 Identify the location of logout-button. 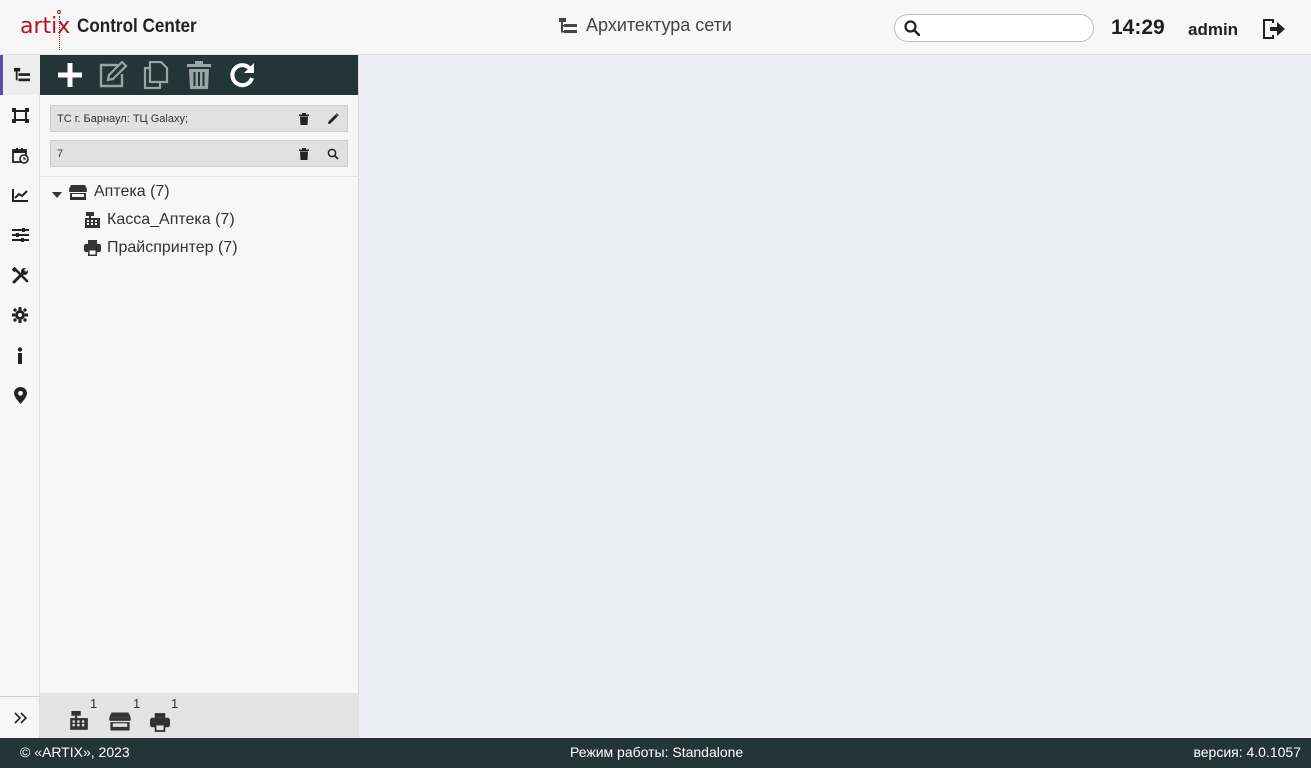
(1274, 31).